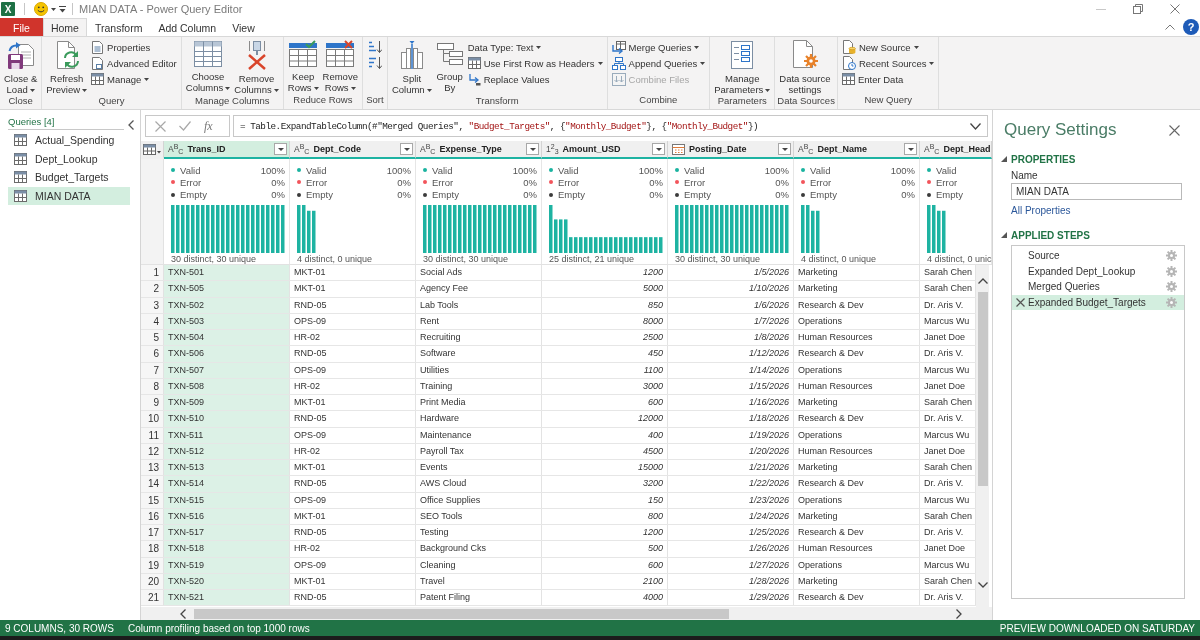 The image size is (1200, 640). Describe the element at coordinates (1098, 287) in the screenshot. I see `applied-step: Merged Queries` at that location.